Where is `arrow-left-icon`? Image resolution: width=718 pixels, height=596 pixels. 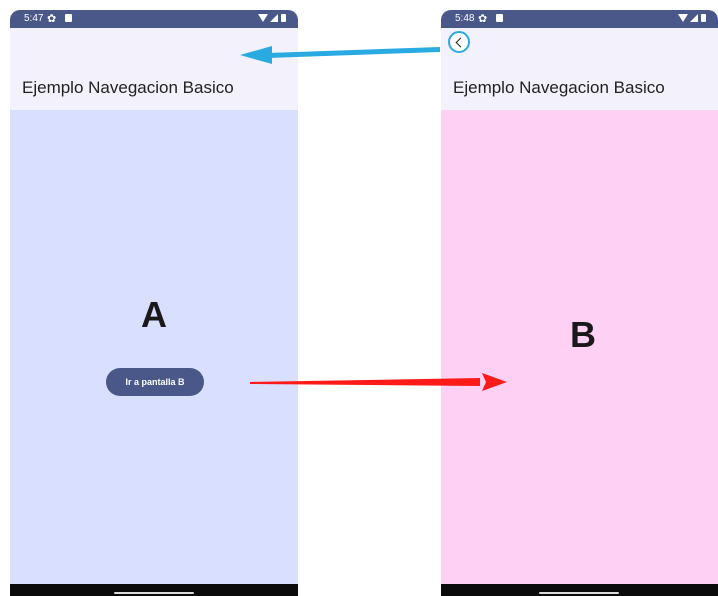
arrow-left-icon is located at coordinates (340, 55).